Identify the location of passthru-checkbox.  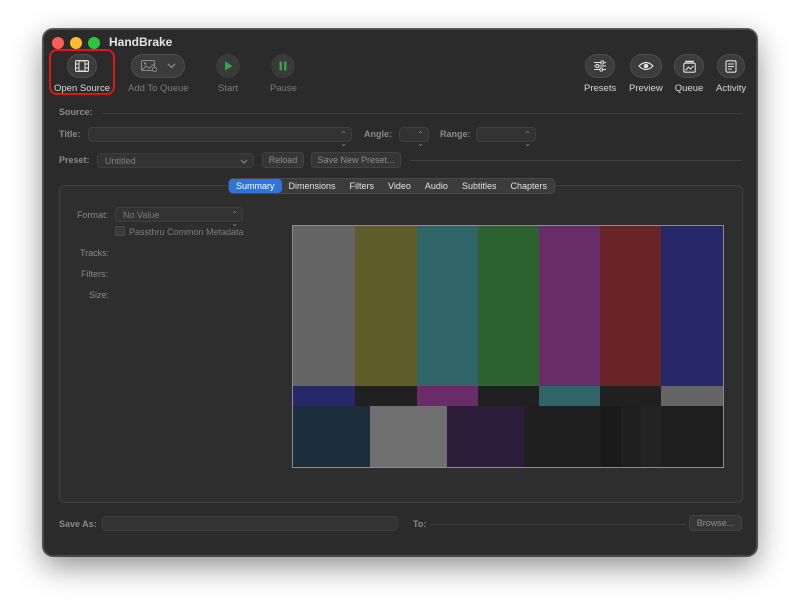
(120, 231).